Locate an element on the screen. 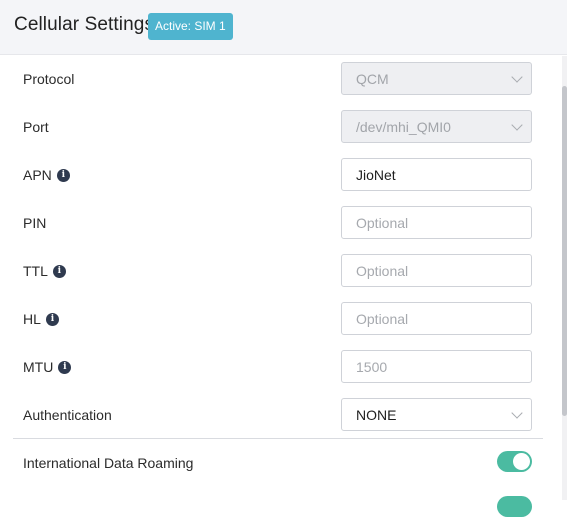 Image resolution: width=567 pixels, height=517 pixels. authentication-label: Authentication is located at coordinates (67, 415).